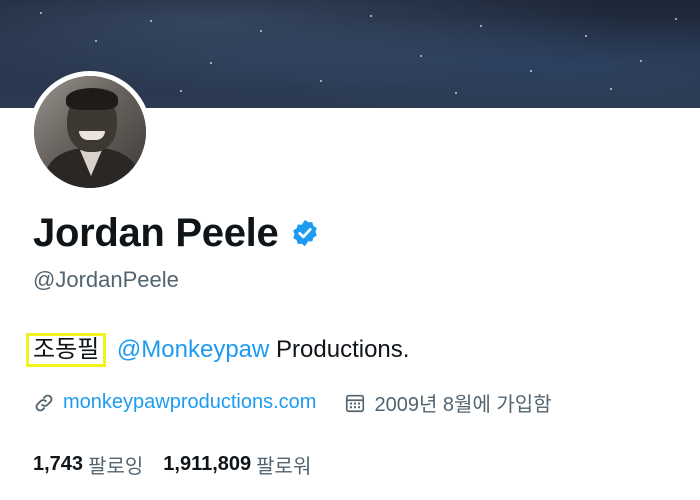  I want to click on joined-date-item: 2009년 8월에 가입함, so click(448, 402).